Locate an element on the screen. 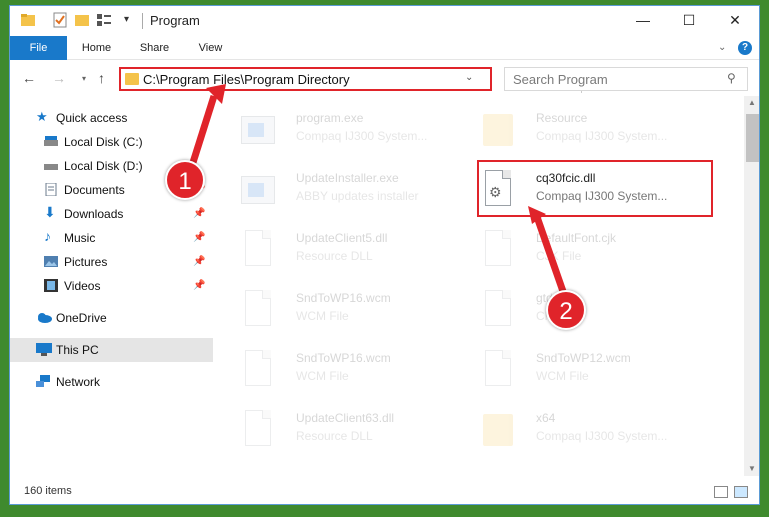  callout-step-1: 1 is located at coordinates (185, 180).